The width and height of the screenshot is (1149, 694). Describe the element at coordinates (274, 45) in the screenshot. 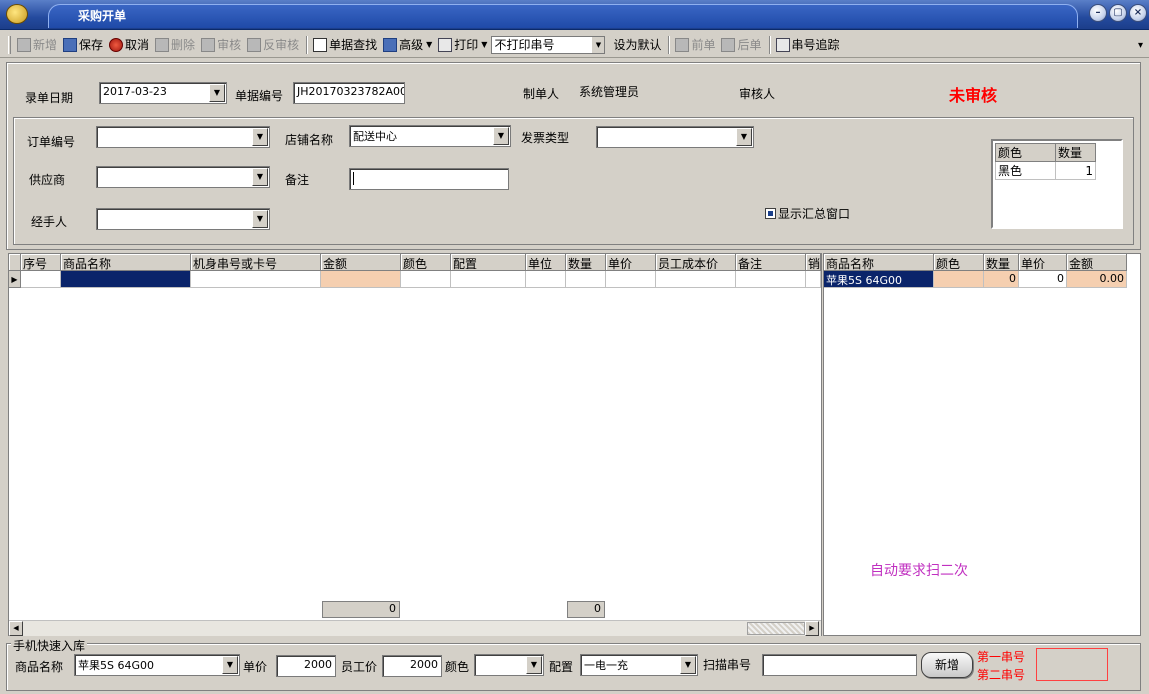

I see `unapprove-button: 反审核` at that location.